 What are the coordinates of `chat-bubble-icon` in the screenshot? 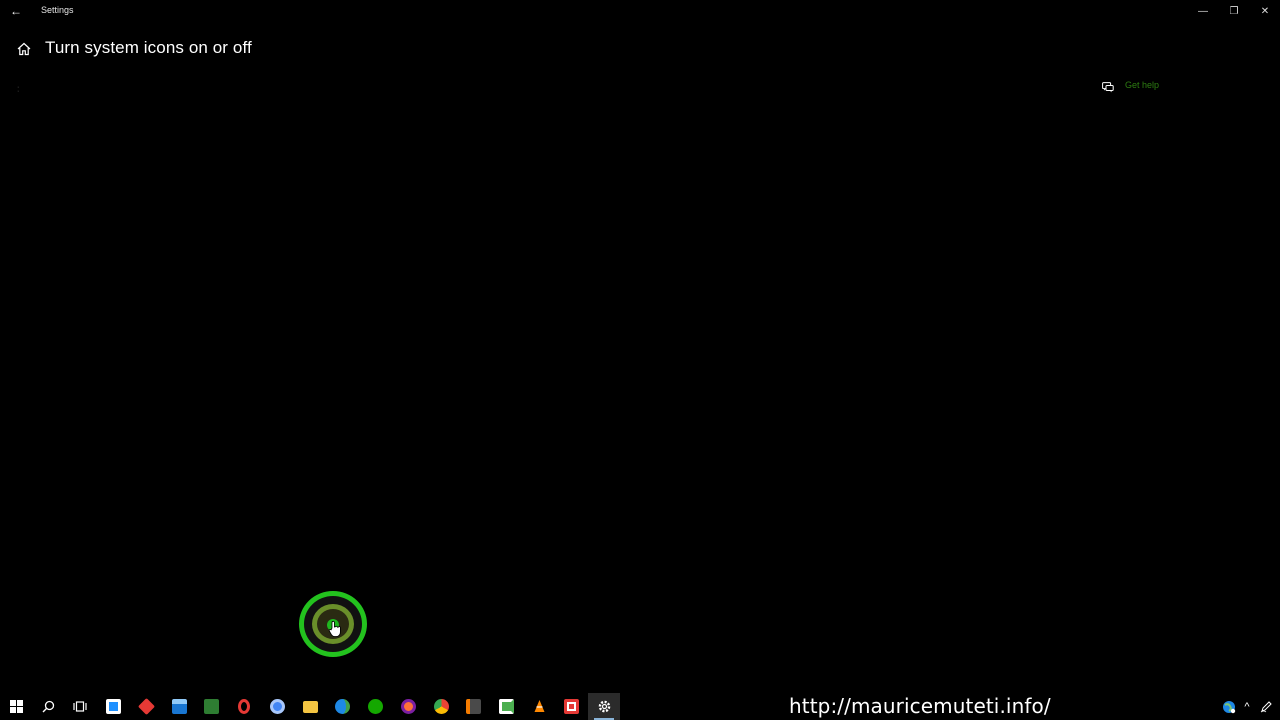 It's located at (1108, 86).